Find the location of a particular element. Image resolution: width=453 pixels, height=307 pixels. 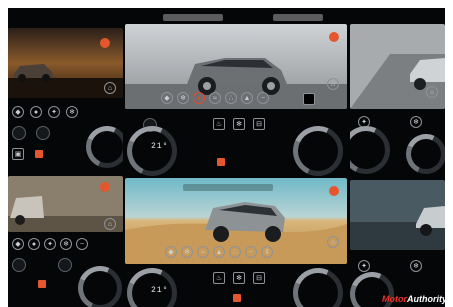

watermark-logo: MotorAuthority is located at coordinates (414, 299).